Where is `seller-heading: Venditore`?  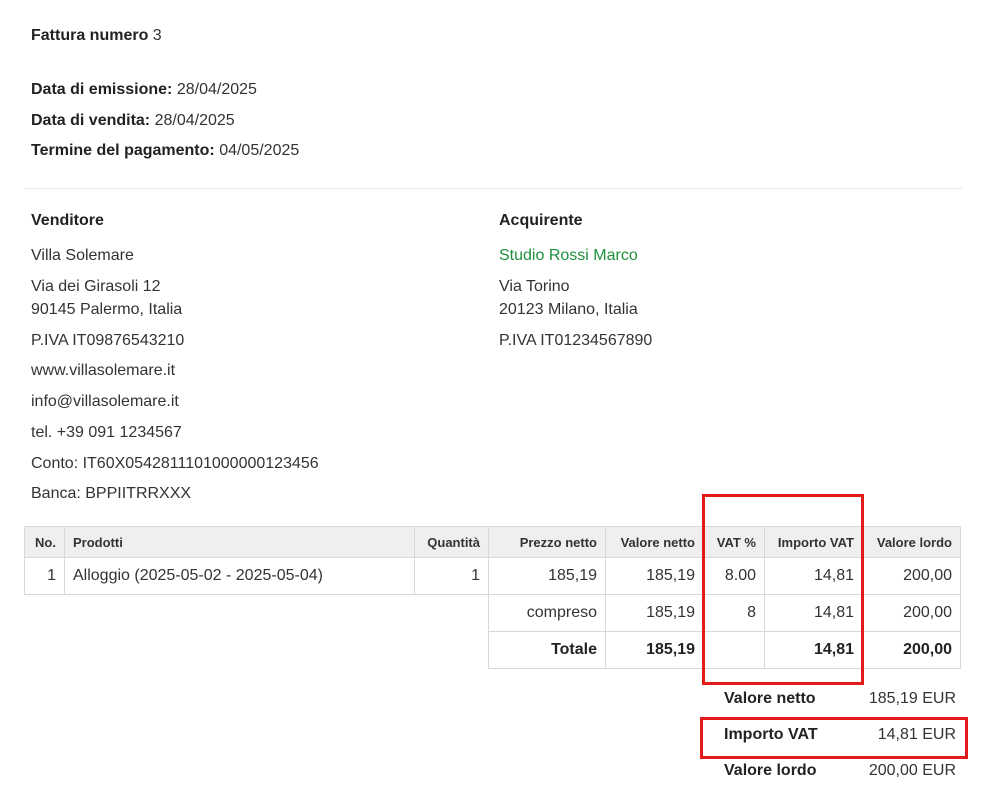 seller-heading: Venditore is located at coordinates (67, 220).